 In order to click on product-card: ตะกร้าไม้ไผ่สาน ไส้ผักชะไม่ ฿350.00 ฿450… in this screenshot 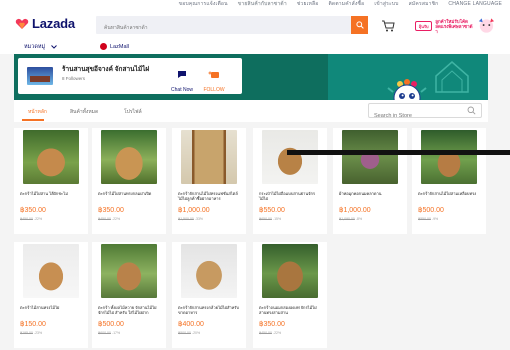, I will do `click(51, 181)`.